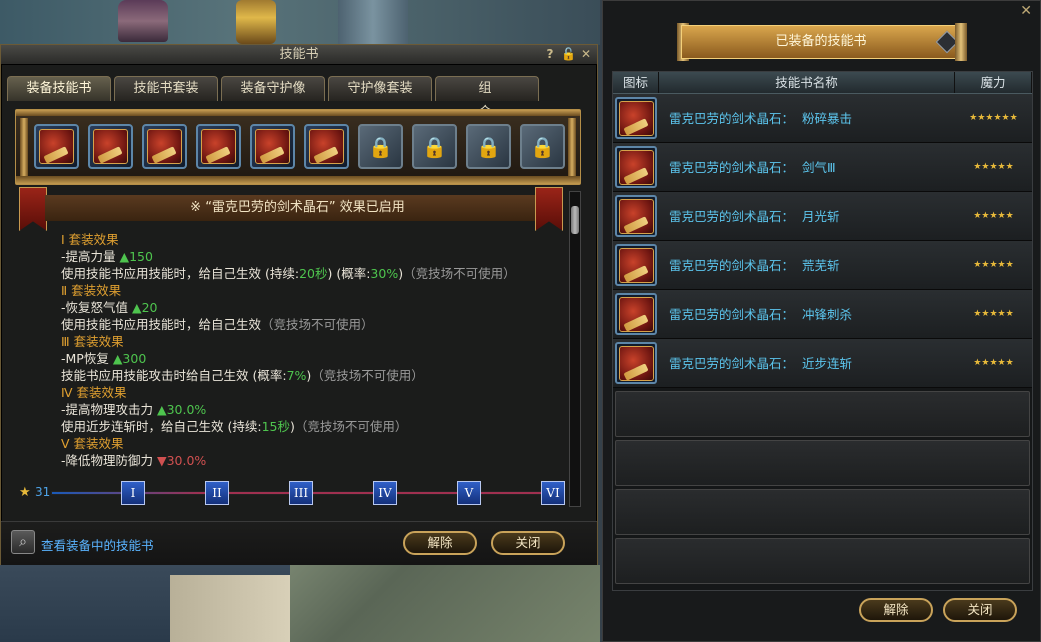 Image resolution: width=1041 pixels, height=642 pixels. I want to click on equip-slots: 🔒 🔒 🔒 🔒, so click(299, 146).